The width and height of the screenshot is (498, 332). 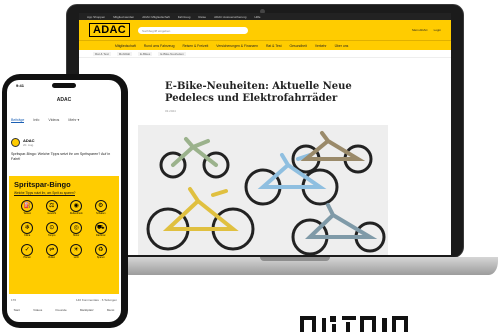 I want to click on bingo-cell: ❄ Klima, so click(x=27, y=231).